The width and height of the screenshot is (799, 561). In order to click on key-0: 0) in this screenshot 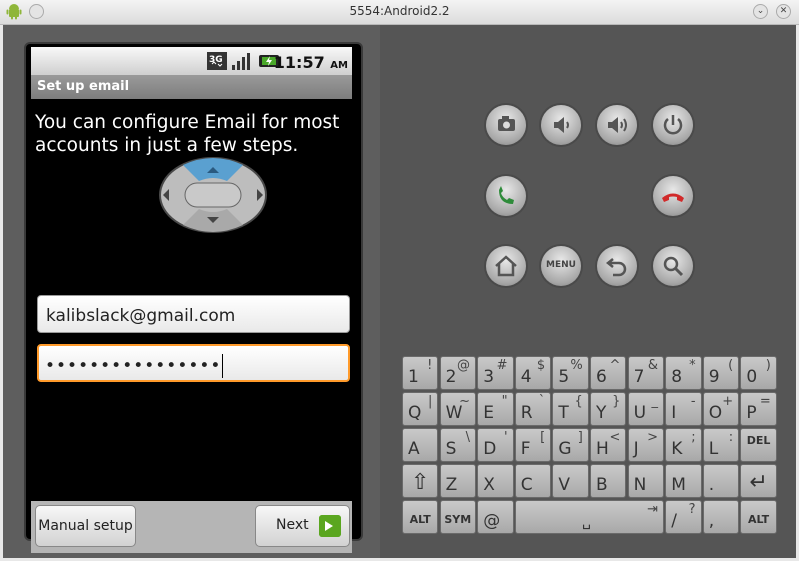, I will do `click(758, 373)`.